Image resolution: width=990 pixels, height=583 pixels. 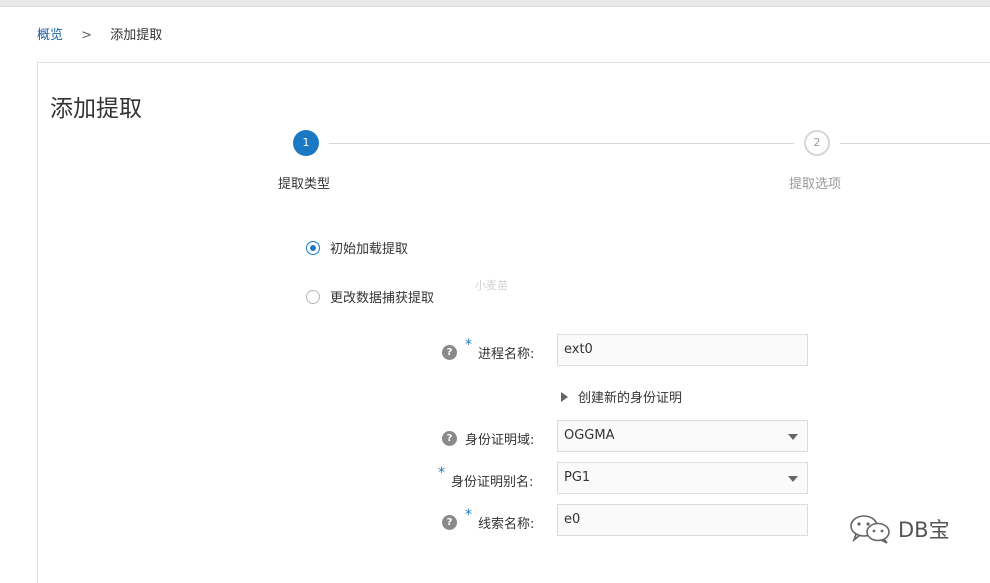 I want to click on credential-domain-select: OGGMA, so click(x=682, y=436).